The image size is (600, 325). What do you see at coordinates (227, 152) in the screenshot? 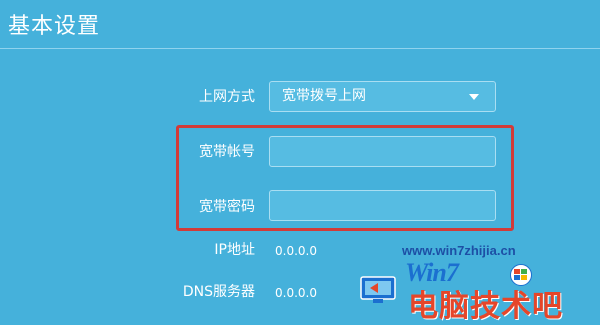
I see `account-label: 宽带帐号` at bounding box center [227, 152].